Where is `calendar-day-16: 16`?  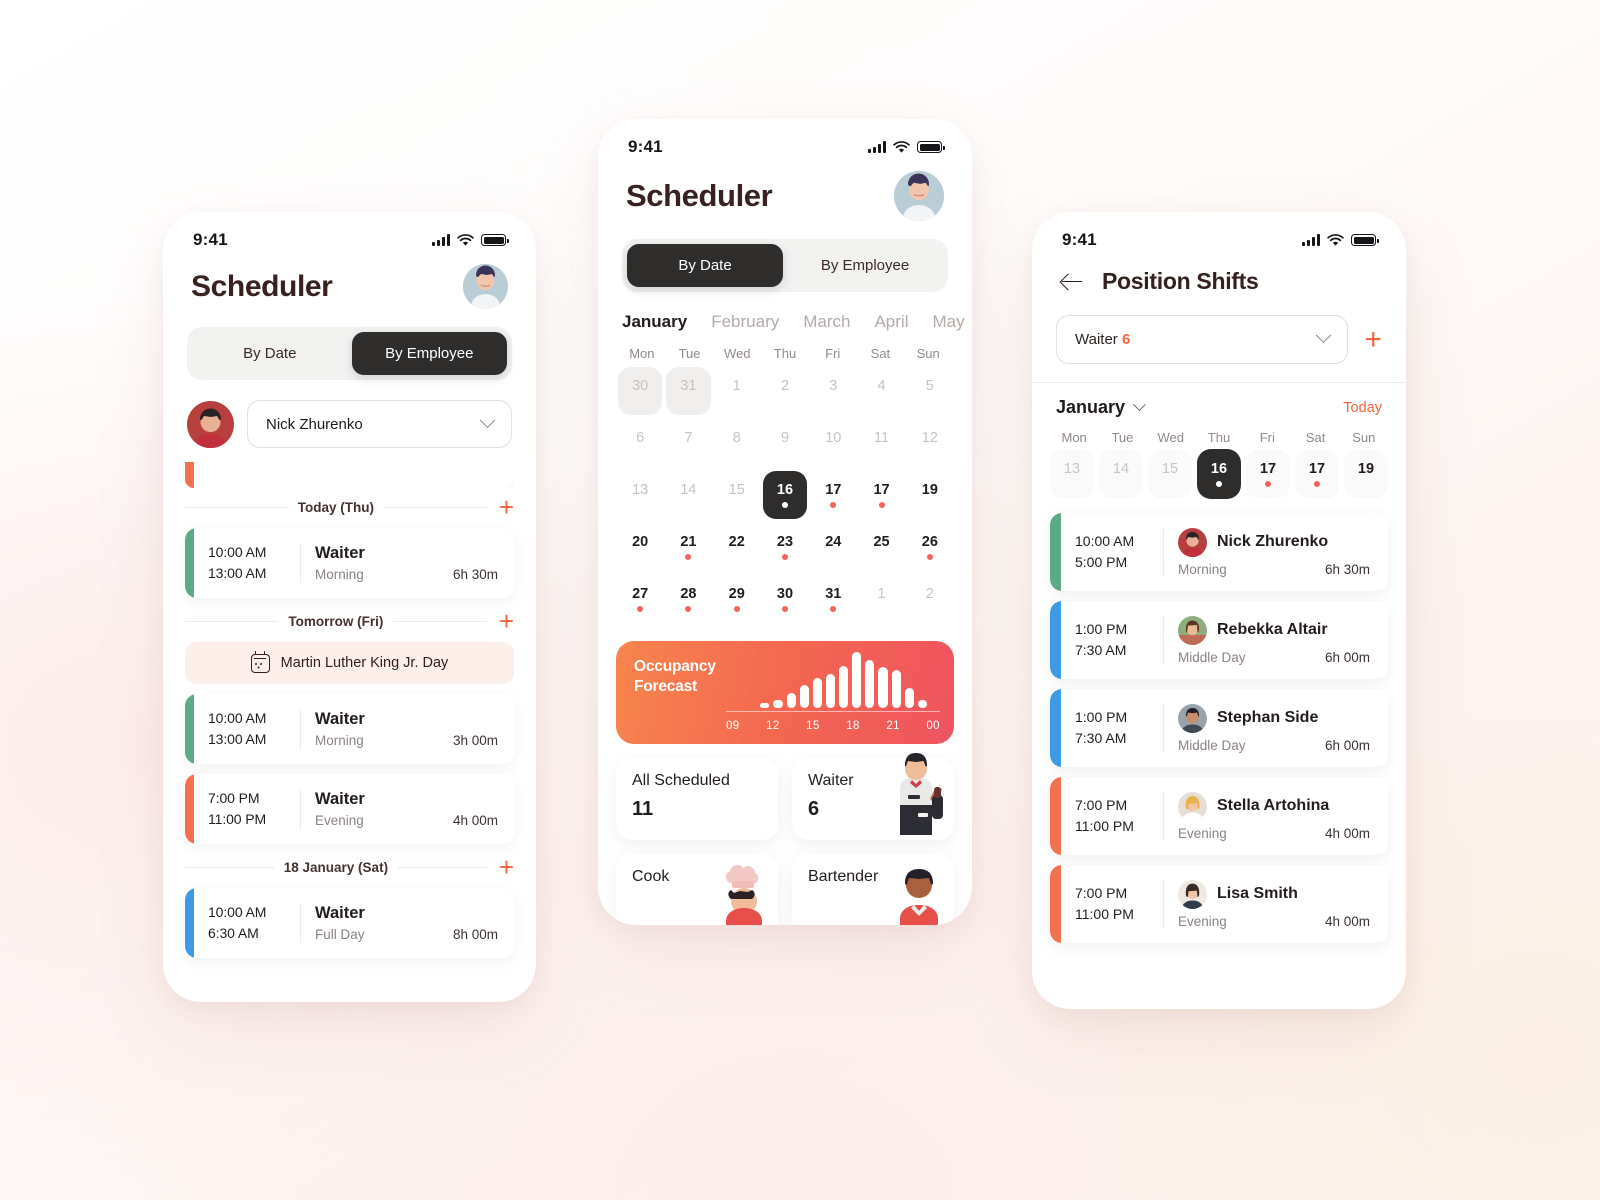
calendar-day-16: 16 is located at coordinates (785, 495).